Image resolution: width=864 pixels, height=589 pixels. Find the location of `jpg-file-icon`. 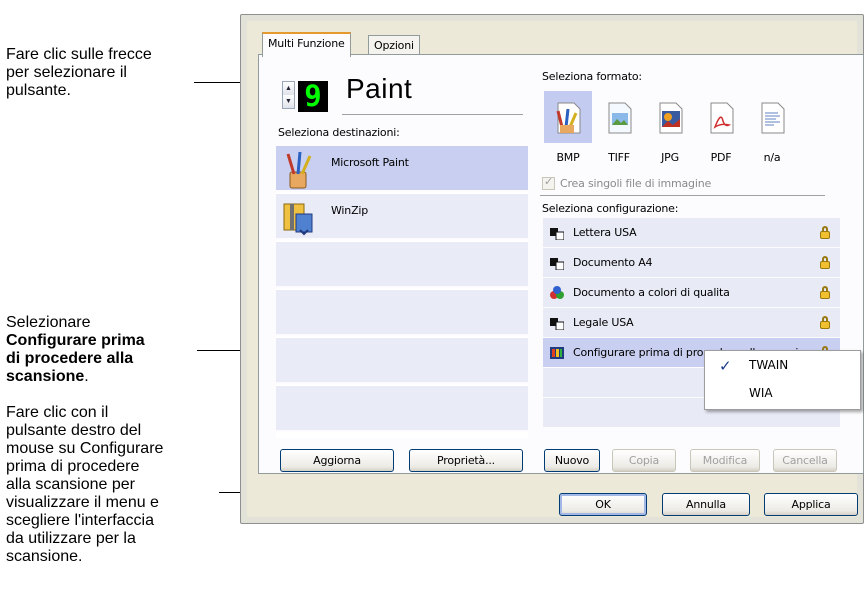

jpg-file-icon is located at coordinates (671, 118).